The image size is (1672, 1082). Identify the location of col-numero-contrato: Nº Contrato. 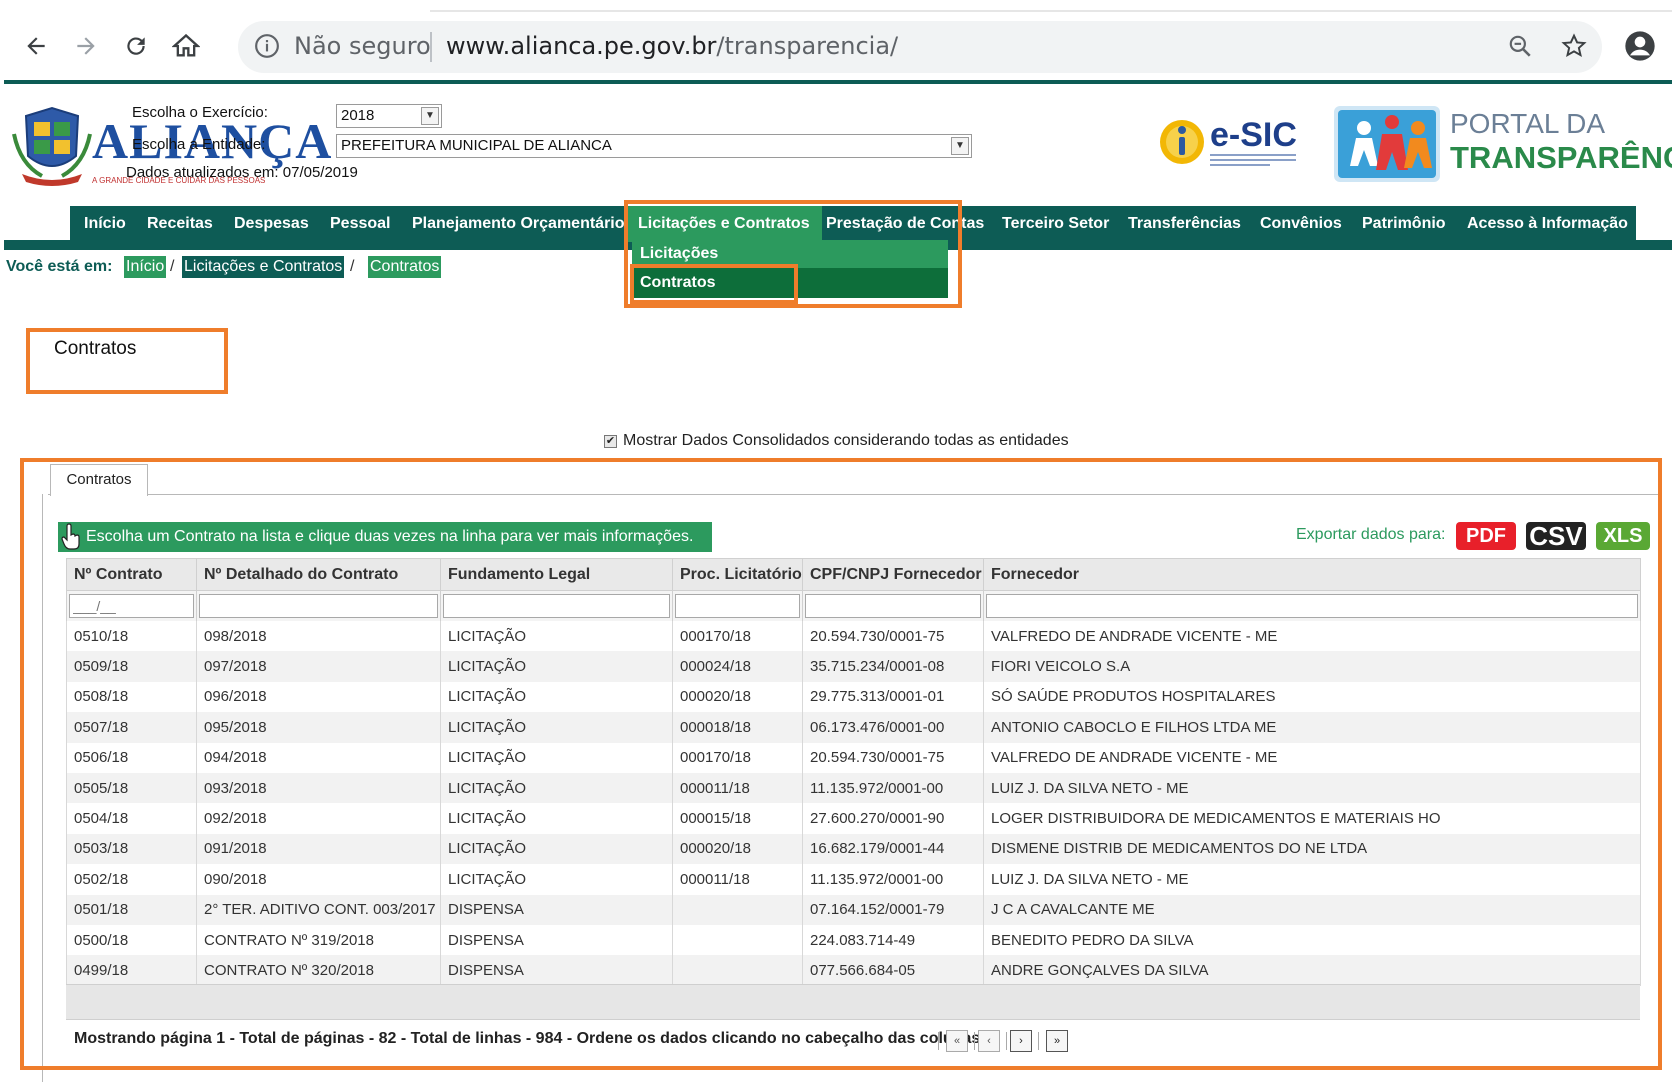
(131, 574).